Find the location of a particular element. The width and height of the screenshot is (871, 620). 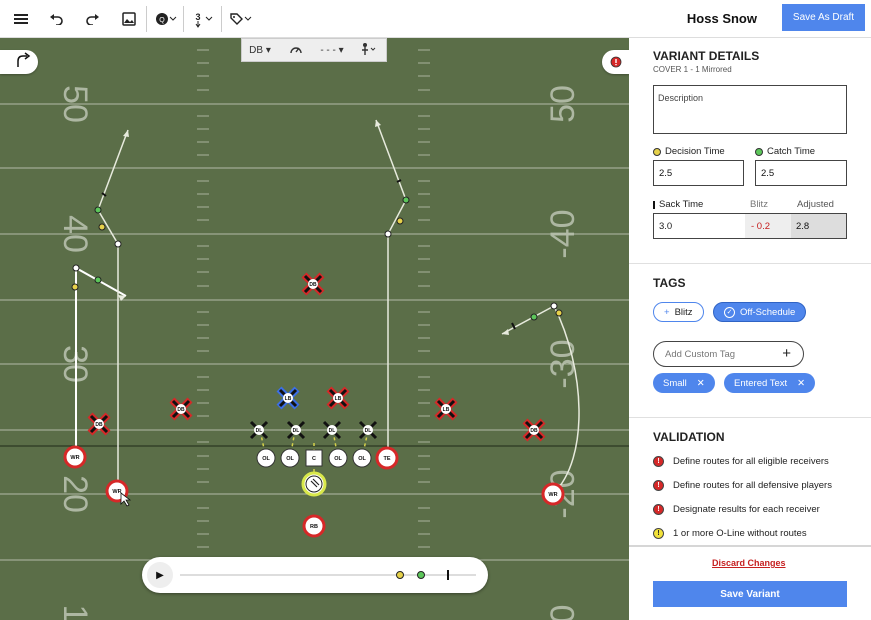

user-name: Hoss Snow is located at coordinates (721, 18).